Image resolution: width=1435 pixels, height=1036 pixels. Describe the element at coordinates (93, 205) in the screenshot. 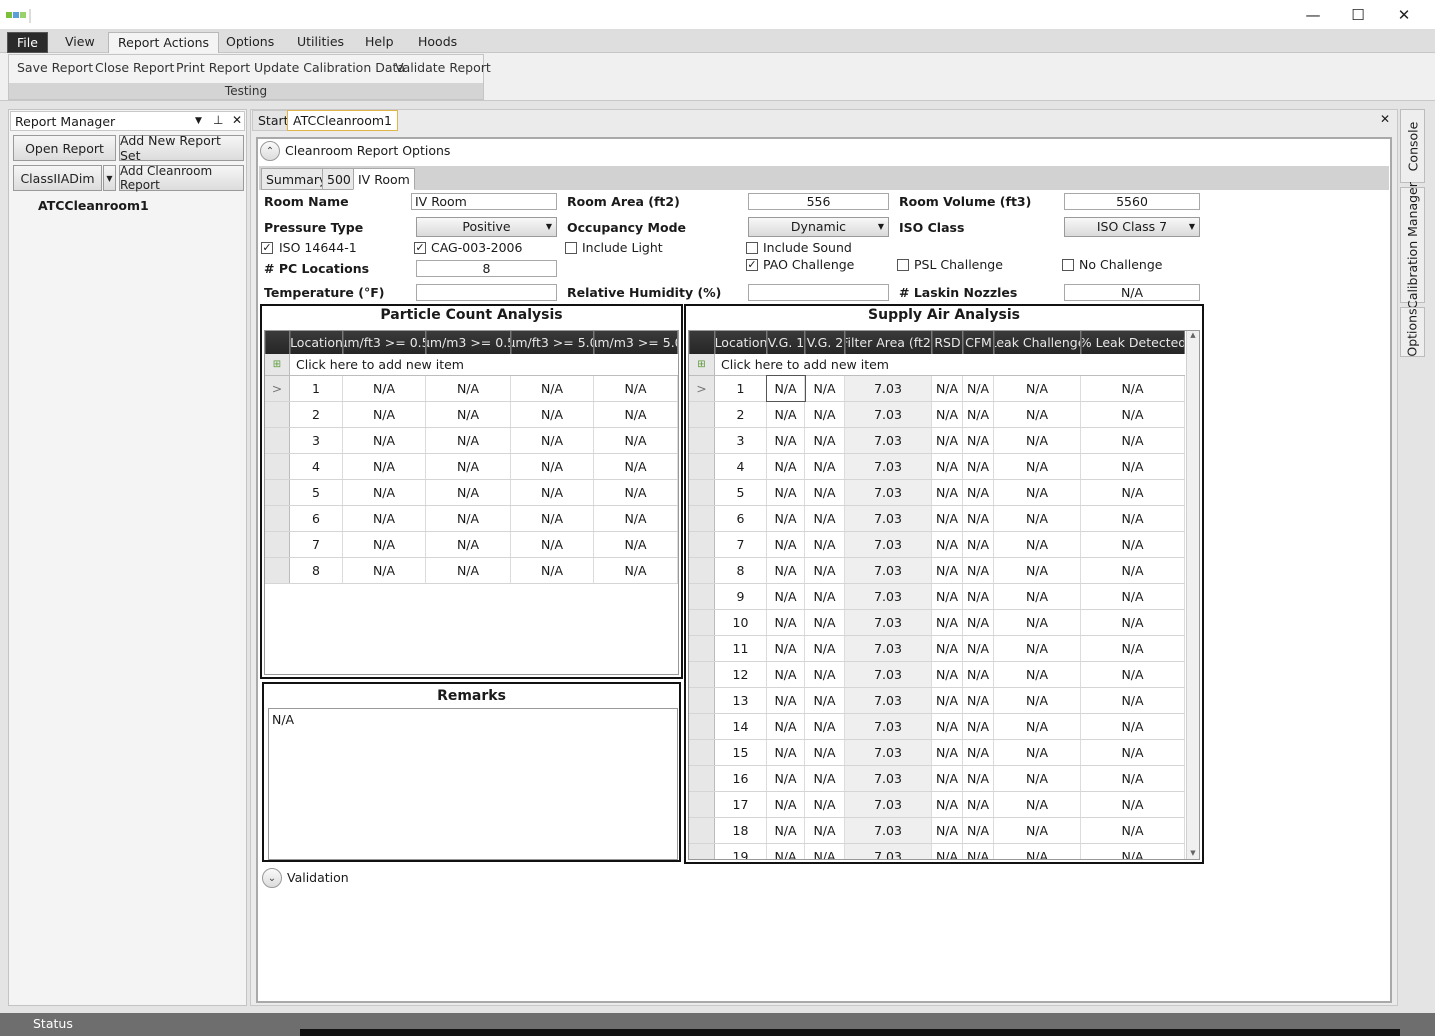

I see `tree-item-report: ATCCleanroom1` at that location.